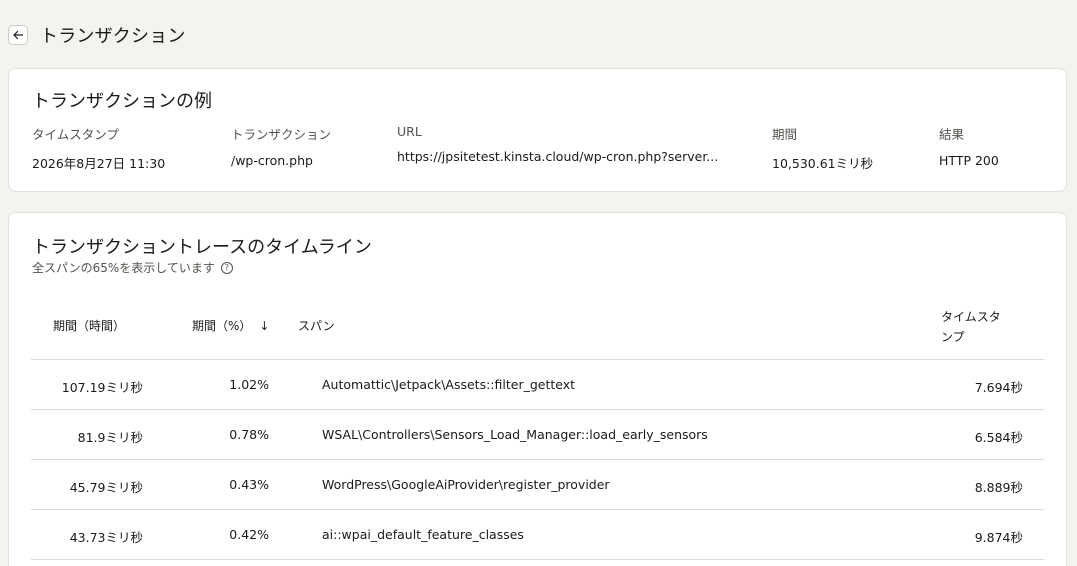  I want to click on field-label: URL, so click(409, 131).